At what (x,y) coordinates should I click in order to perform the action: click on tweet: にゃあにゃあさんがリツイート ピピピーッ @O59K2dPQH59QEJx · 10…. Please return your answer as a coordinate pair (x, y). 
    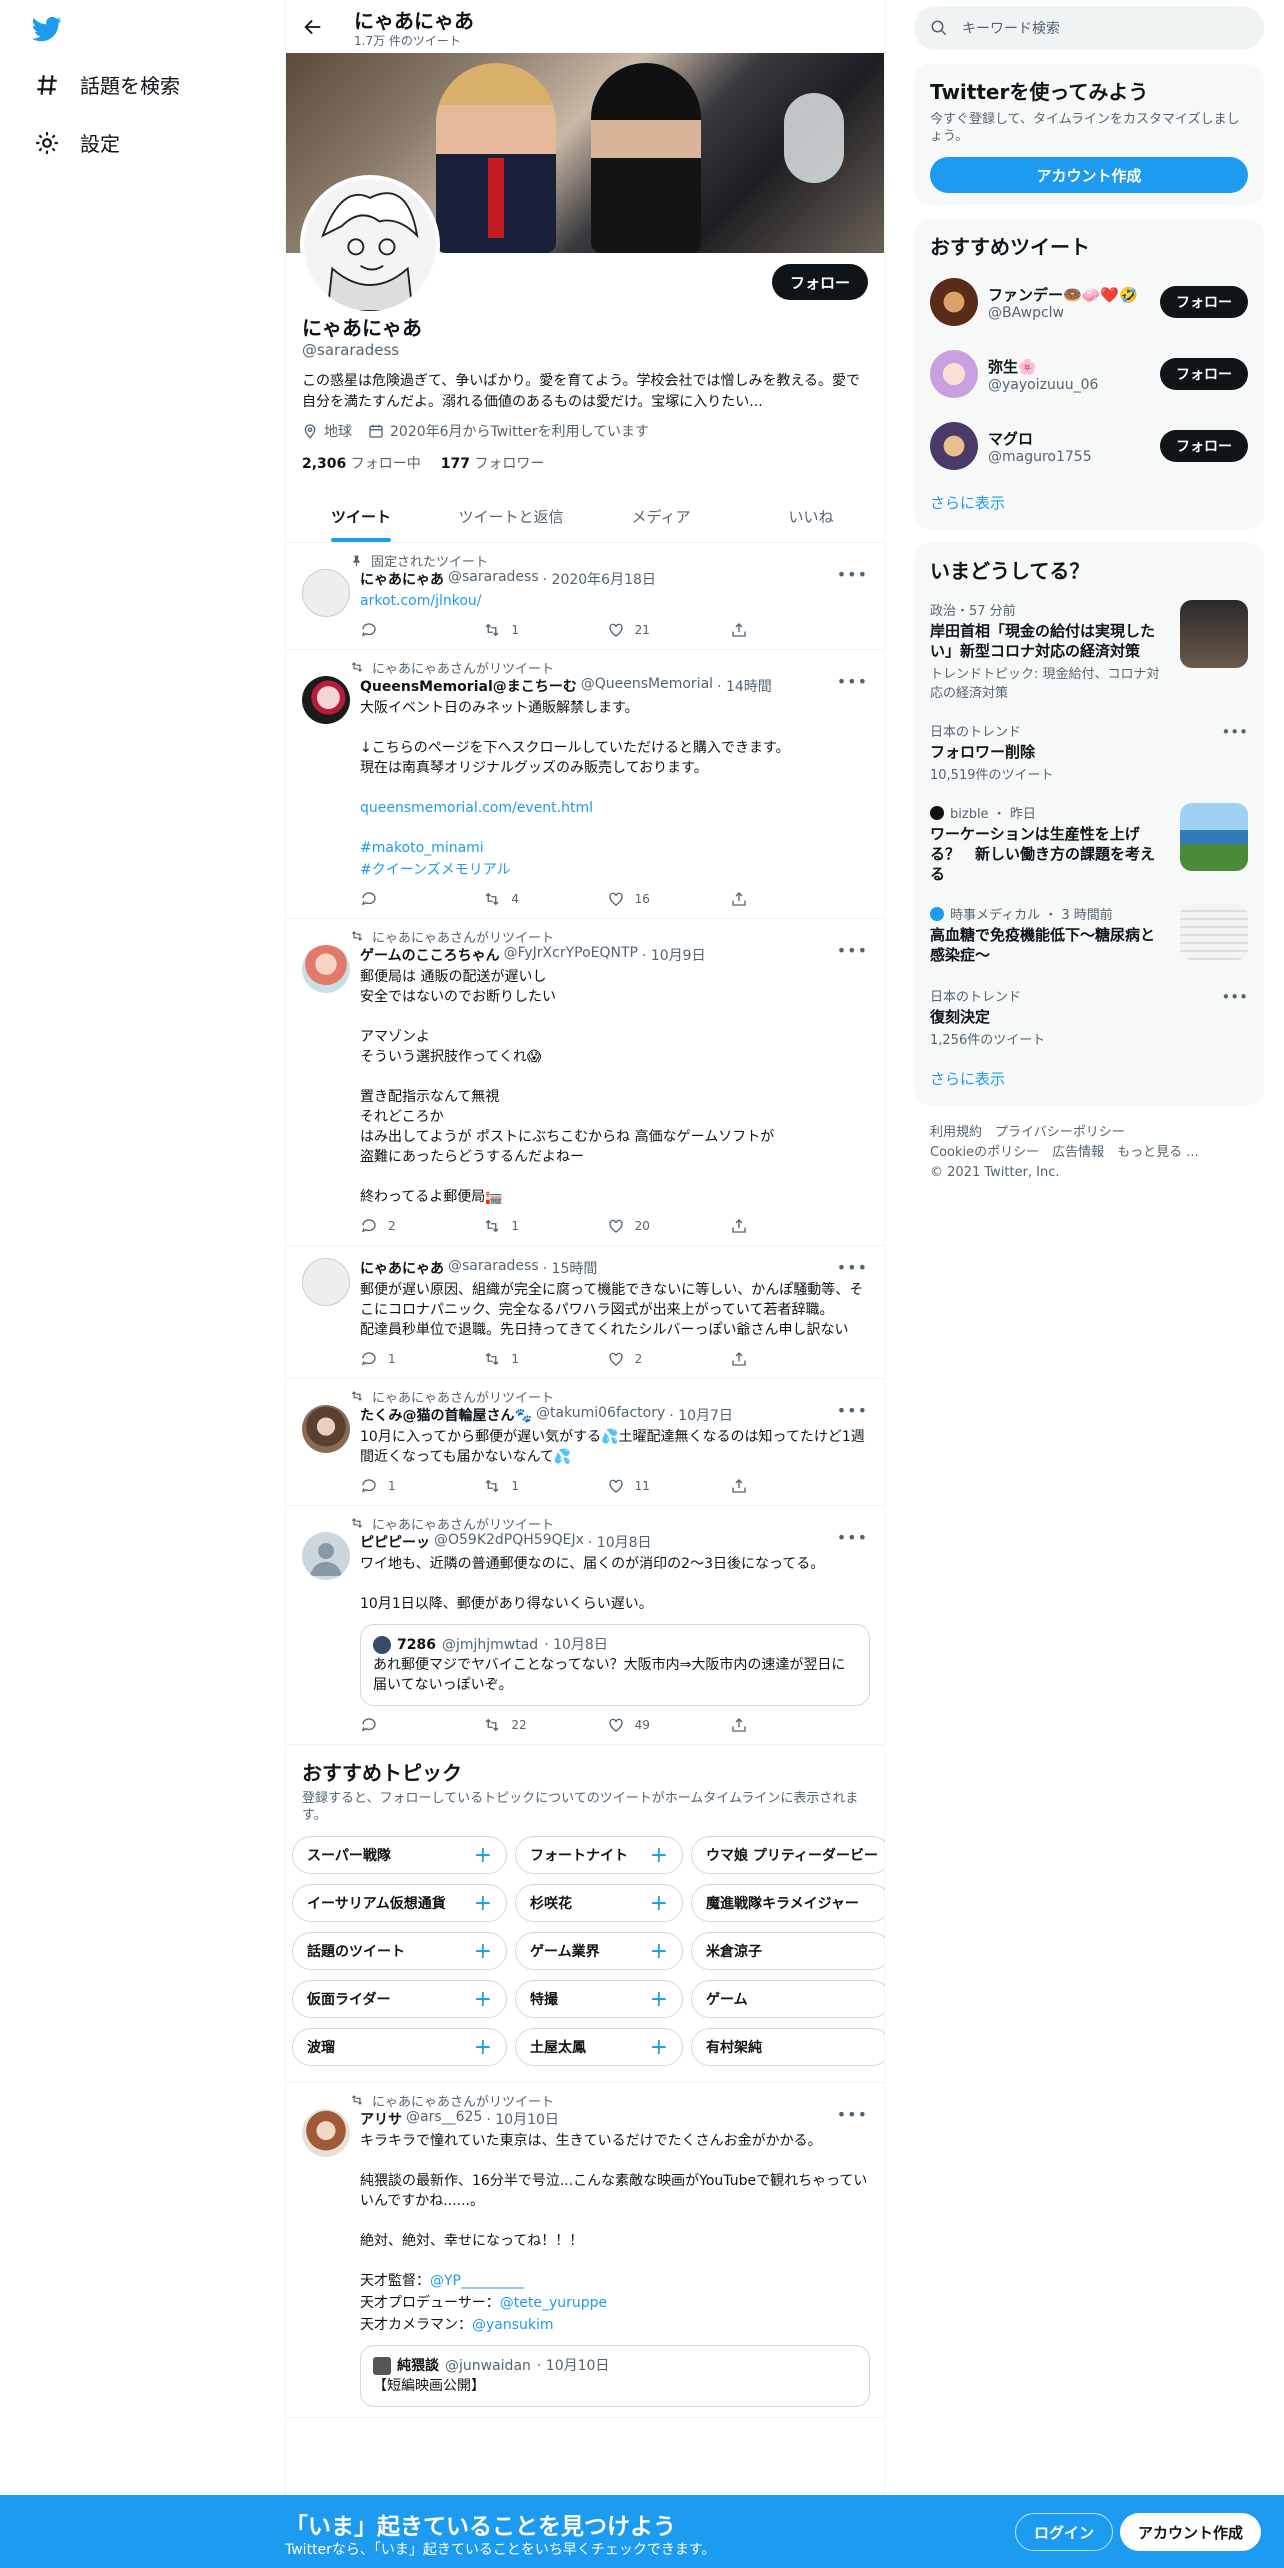
    Looking at the image, I should click on (585, 1625).